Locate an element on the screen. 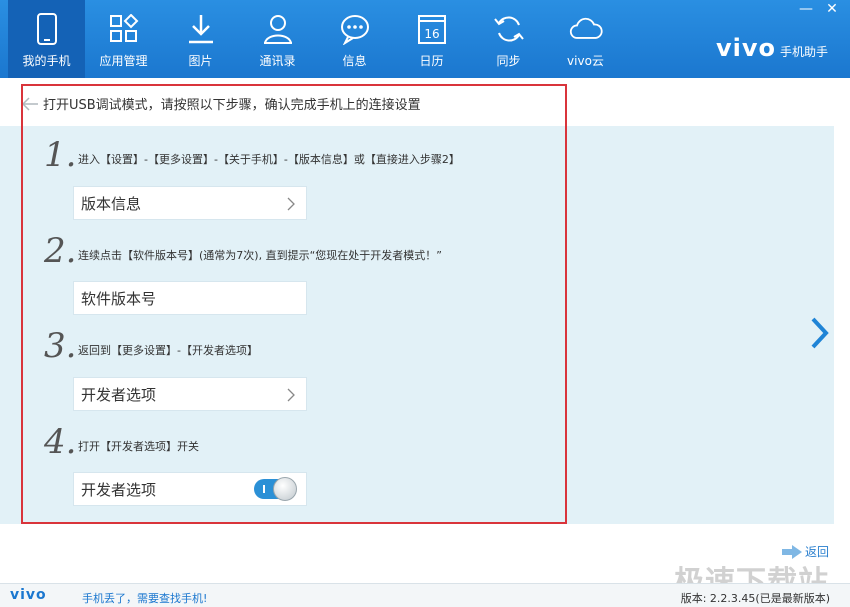  developer-options-button: 开发者选项 is located at coordinates (190, 394).